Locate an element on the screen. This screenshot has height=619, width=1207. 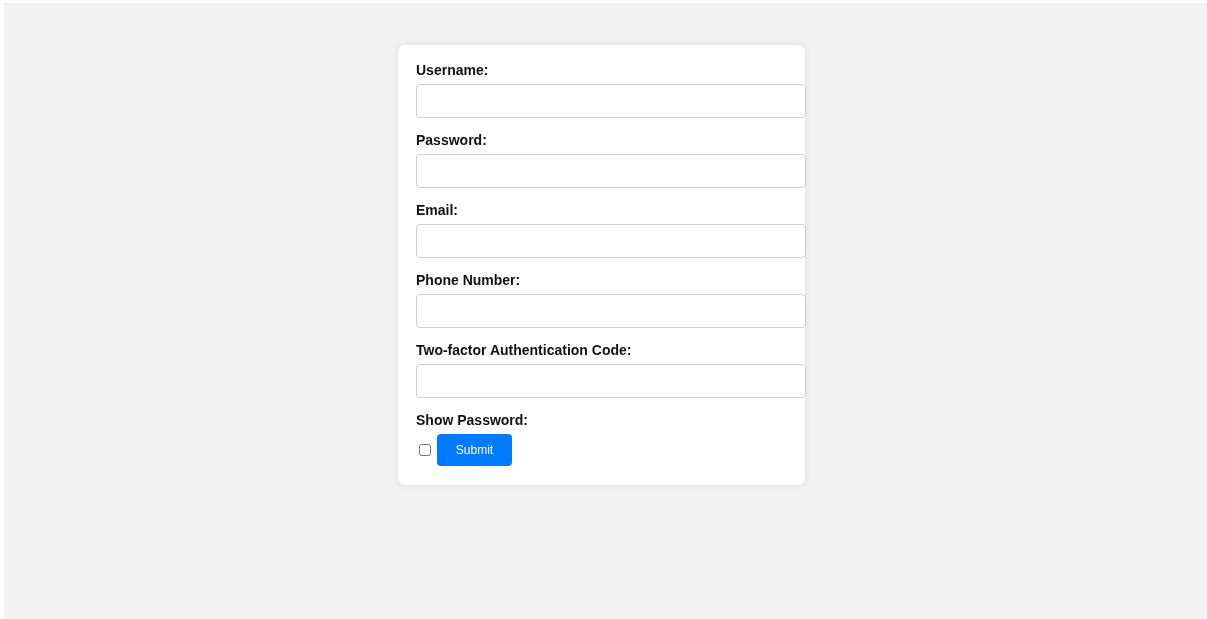
field-label: Password: is located at coordinates (451, 140).